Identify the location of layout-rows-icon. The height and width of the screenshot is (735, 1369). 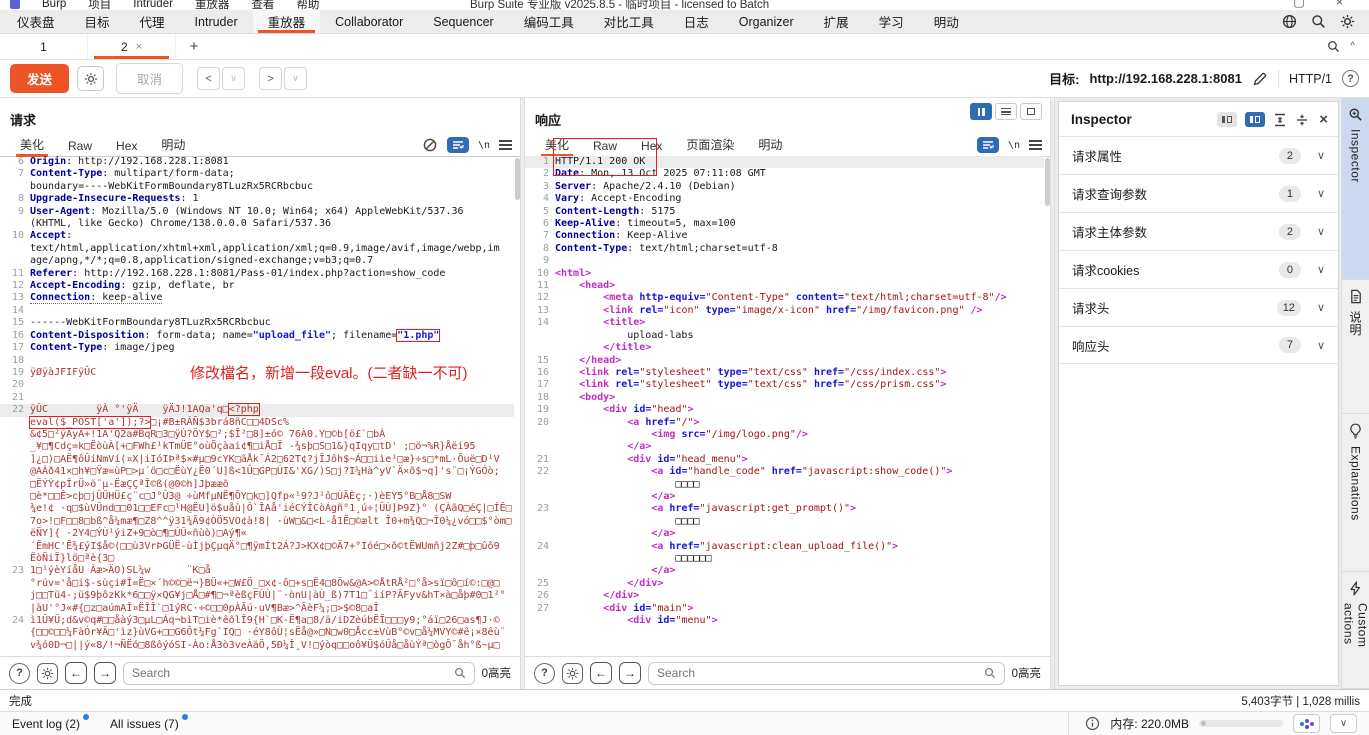
(1006, 111).